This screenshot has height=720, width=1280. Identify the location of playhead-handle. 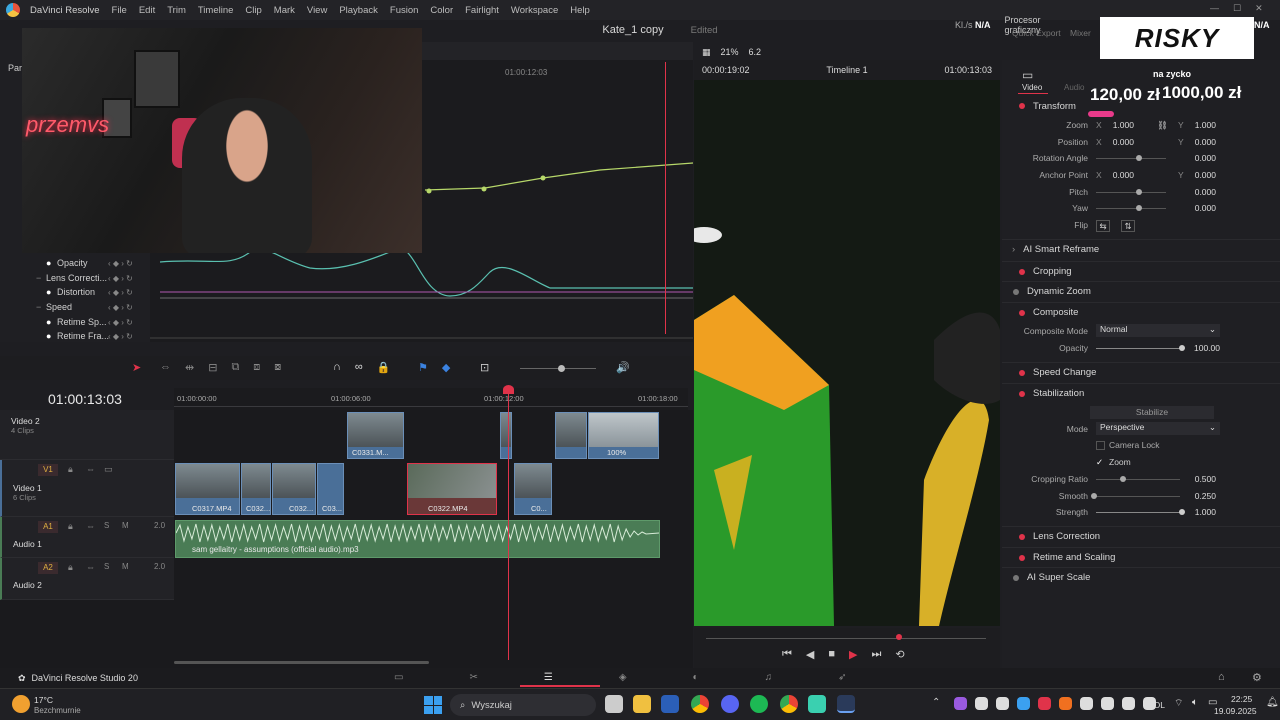
(508, 389).